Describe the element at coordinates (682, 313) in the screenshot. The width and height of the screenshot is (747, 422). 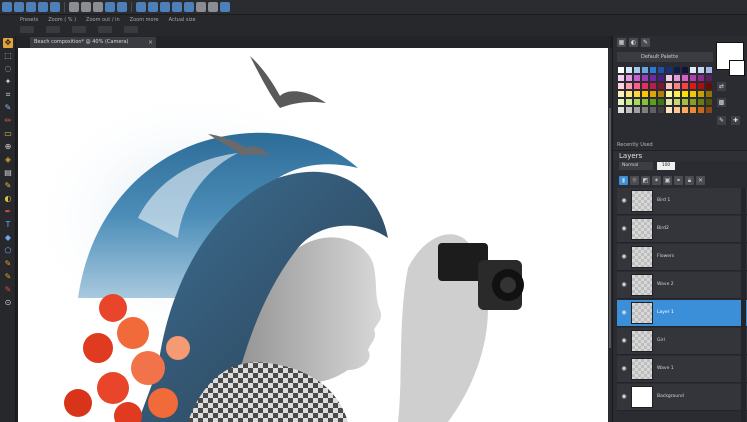
I see `layer-row: ◉ Layer 1` at that location.